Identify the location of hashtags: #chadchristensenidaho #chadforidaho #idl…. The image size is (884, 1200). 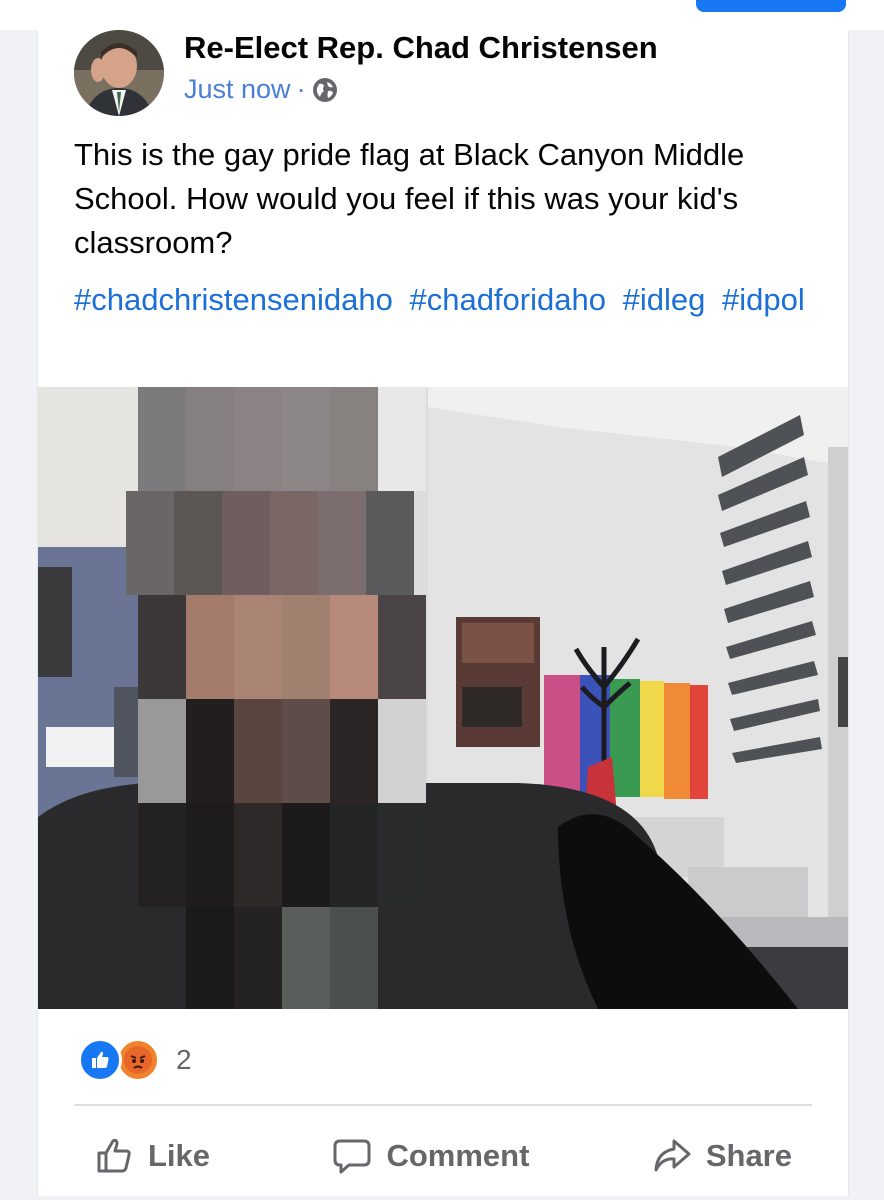
(444, 300).